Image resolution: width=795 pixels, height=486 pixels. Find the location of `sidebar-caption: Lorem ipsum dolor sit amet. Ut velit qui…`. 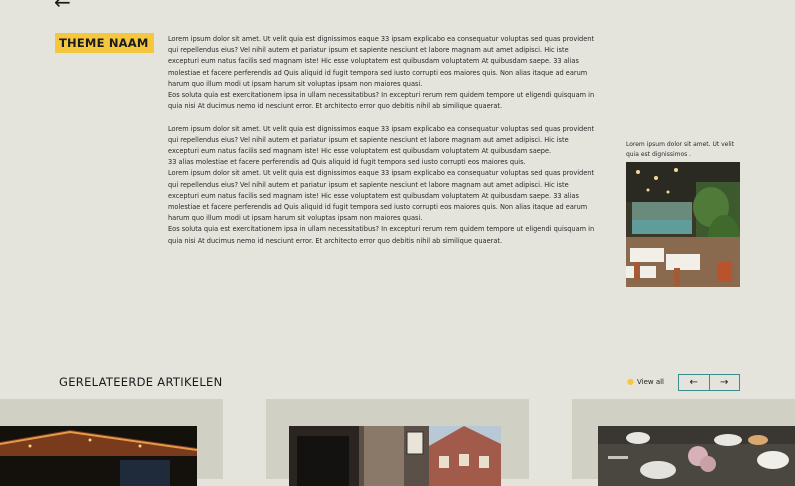

sidebar-caption: Lorem ipsum dolor sit amet. Ut velit qui… is located at coordinates (680, 149).